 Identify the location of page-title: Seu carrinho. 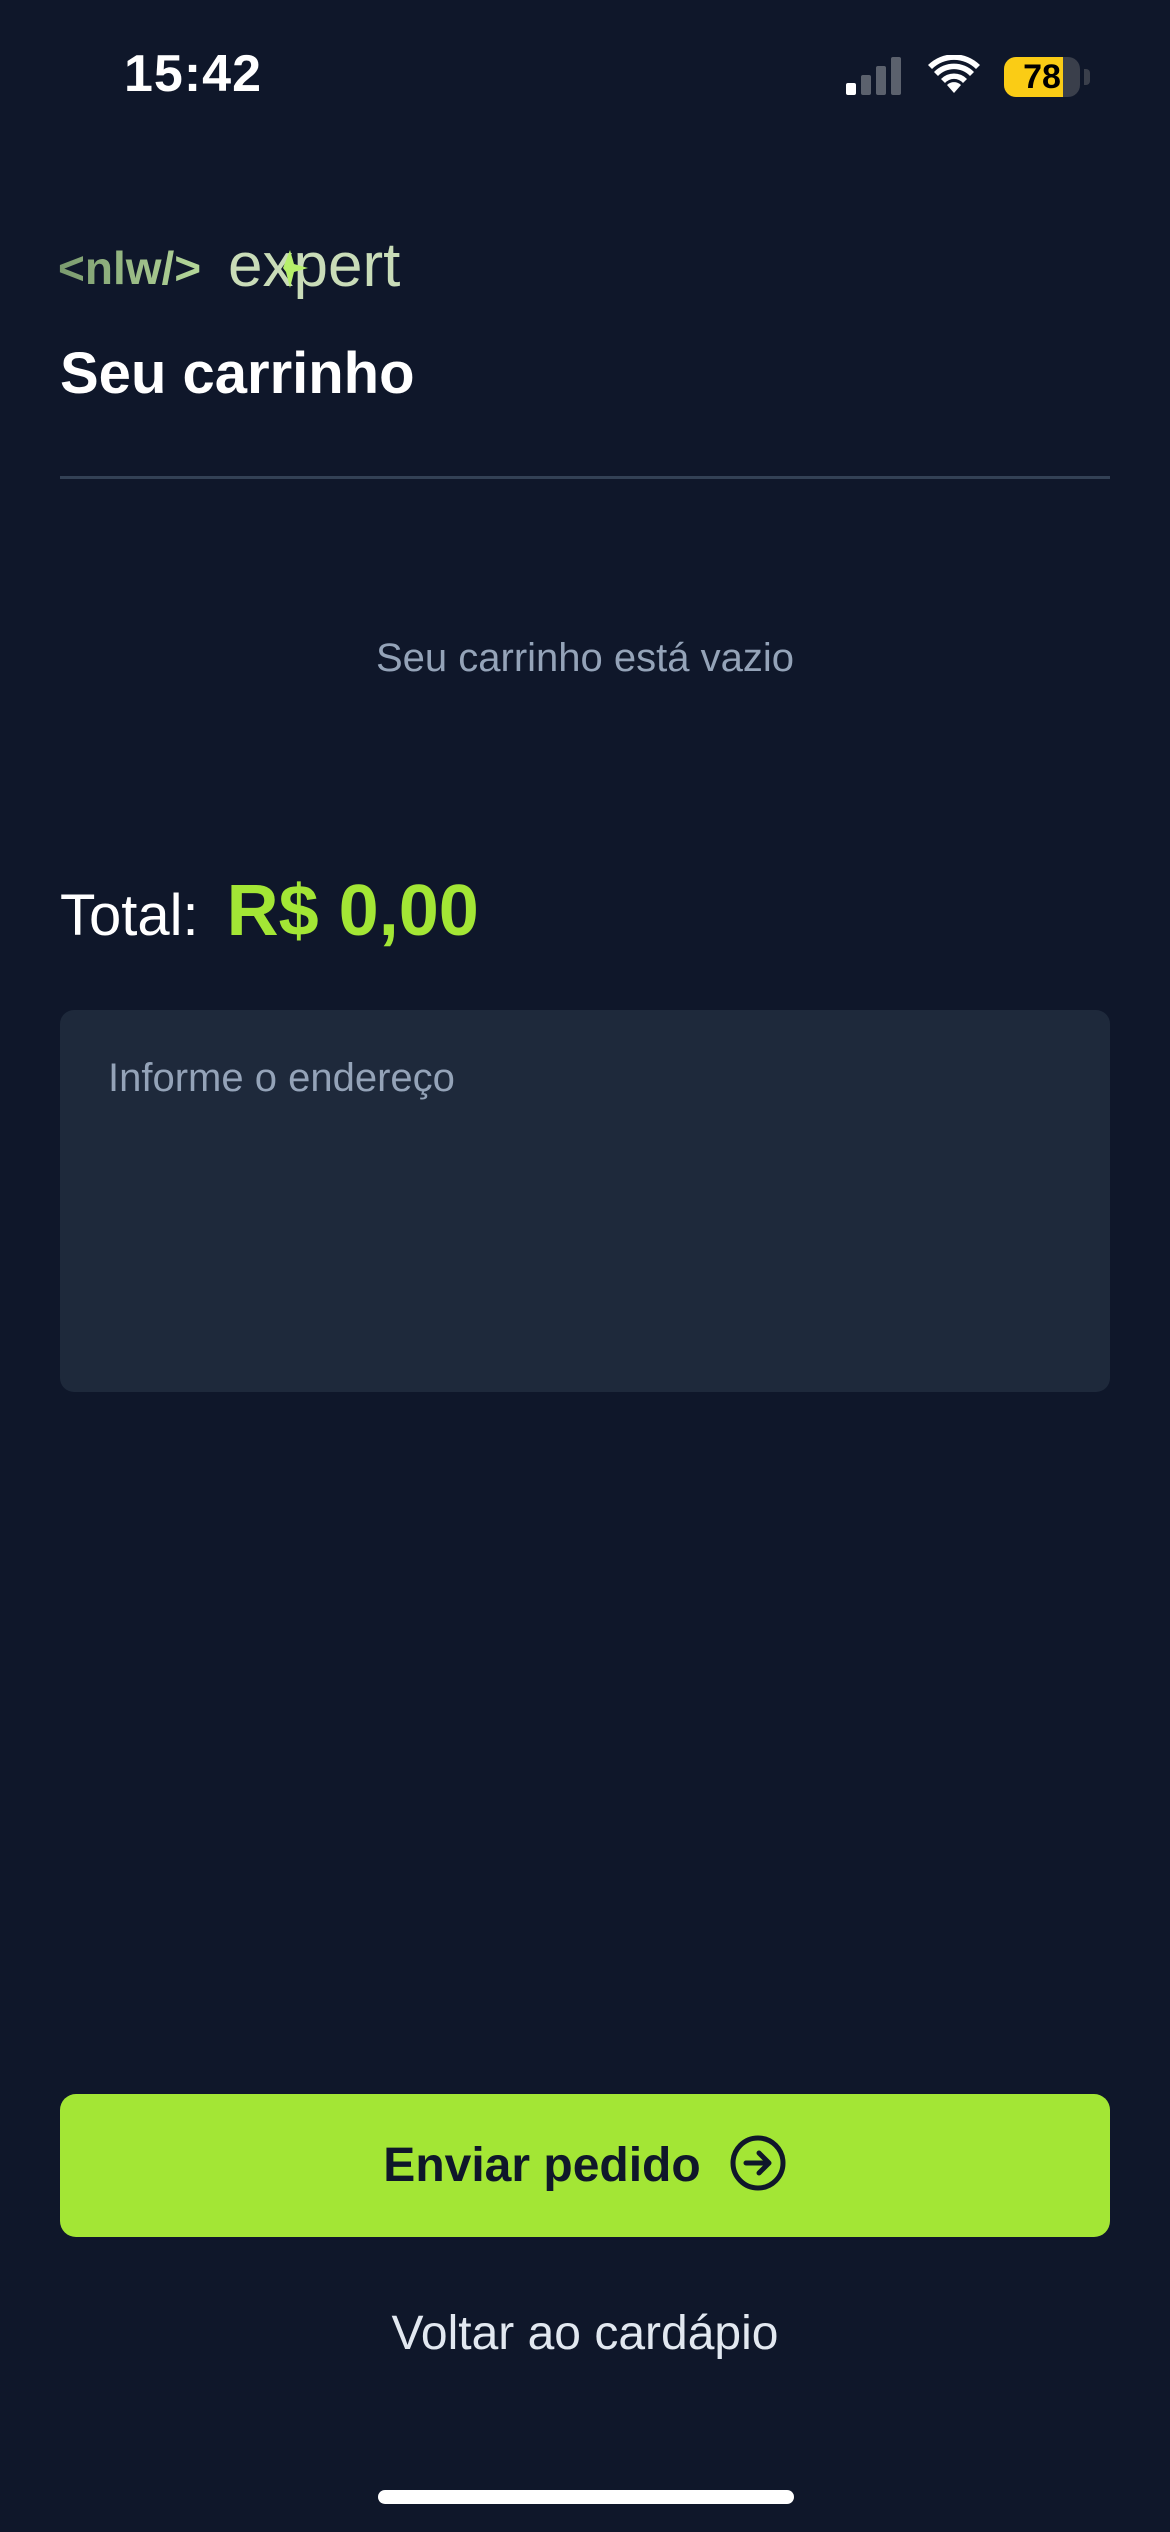
(237, 373).